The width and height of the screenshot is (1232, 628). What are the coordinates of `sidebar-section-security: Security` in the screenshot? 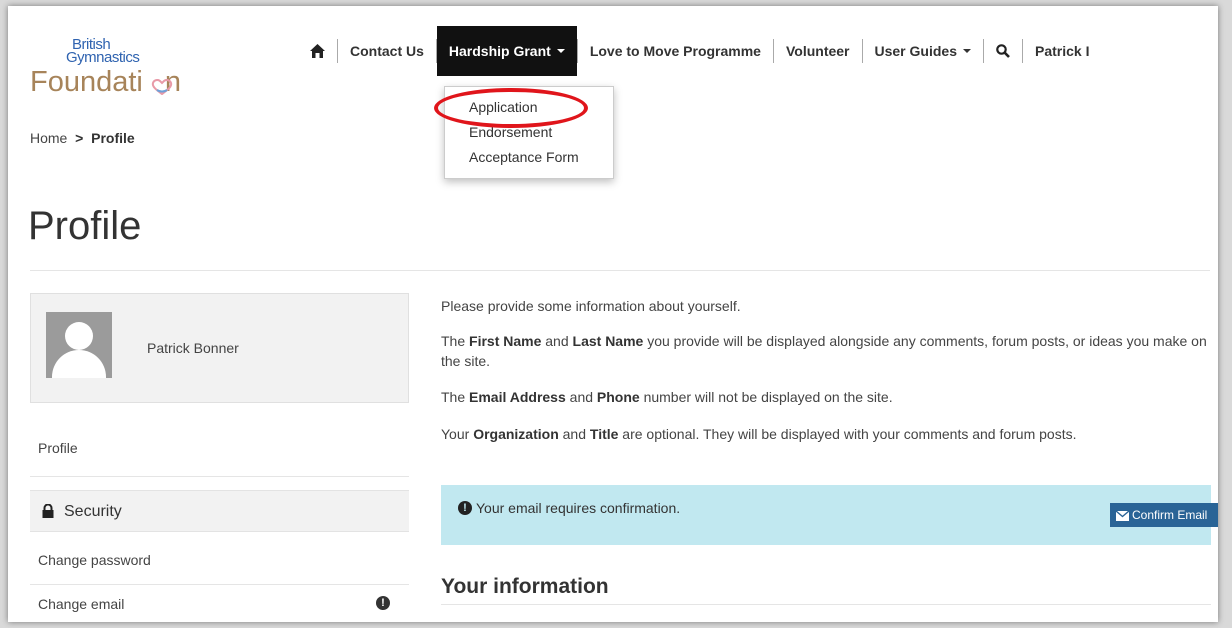 It's located at (219, 511).